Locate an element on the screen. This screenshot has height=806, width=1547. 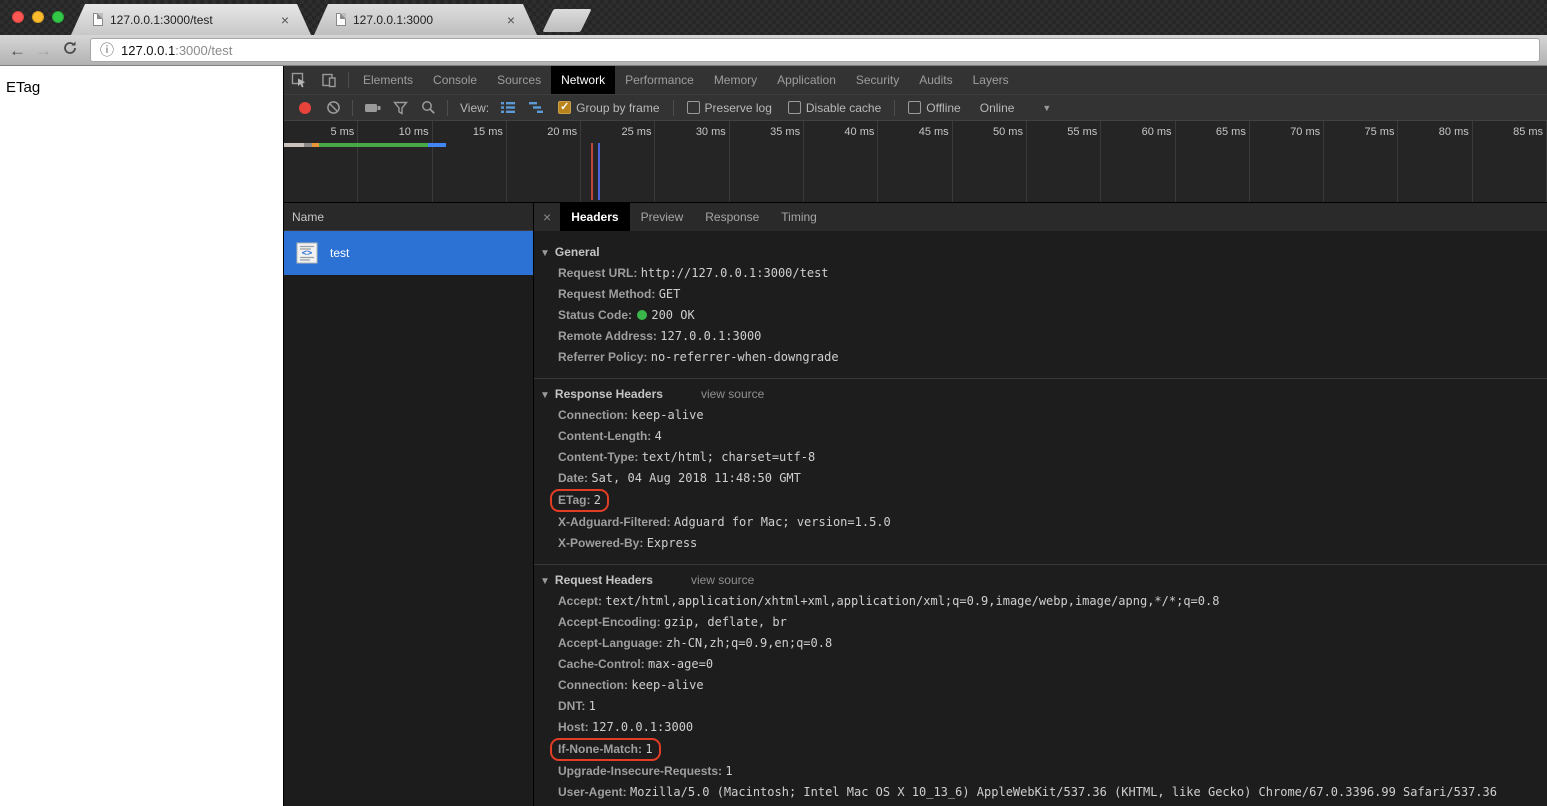
checkbox-label: Group by frame is located at coordinates (618, 107).